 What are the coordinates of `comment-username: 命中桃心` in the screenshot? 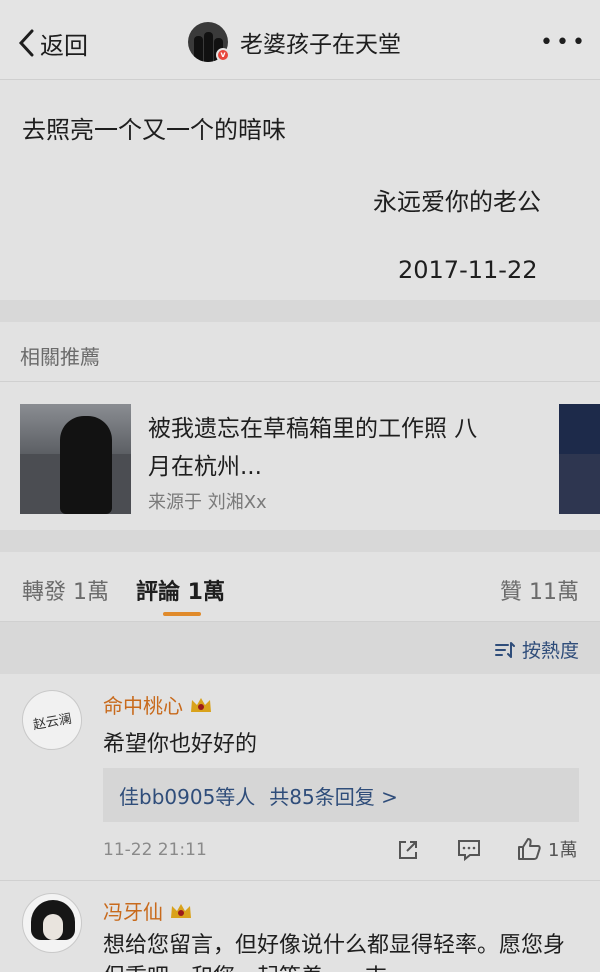 It's located at (158, 704).